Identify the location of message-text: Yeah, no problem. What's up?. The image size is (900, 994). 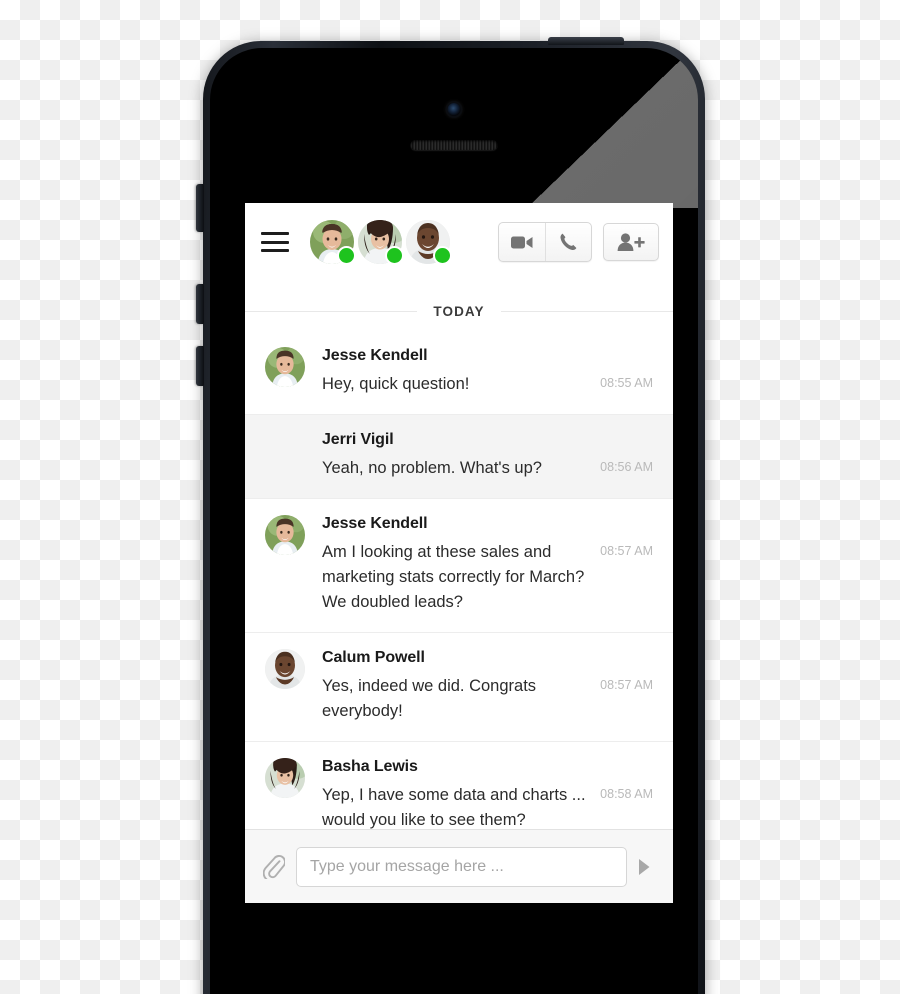
(432, 468).